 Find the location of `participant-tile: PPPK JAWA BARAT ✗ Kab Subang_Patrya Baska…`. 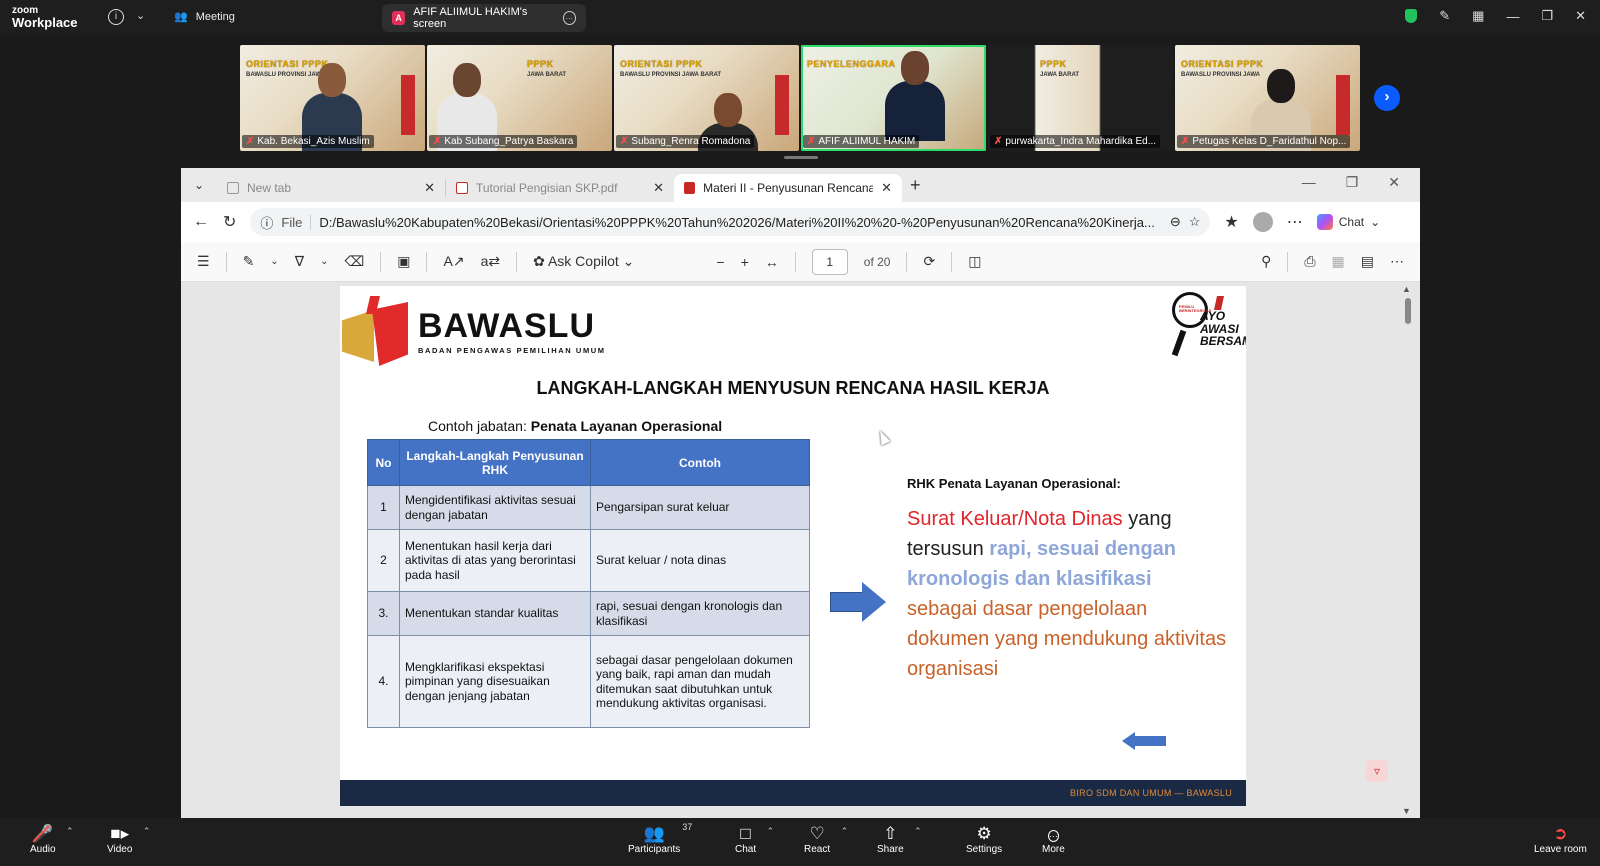

participant-tile: PPPK JAWA BARAT ✗ Kab Subang_Patrya Baska… is located at coordinates (519, 98).